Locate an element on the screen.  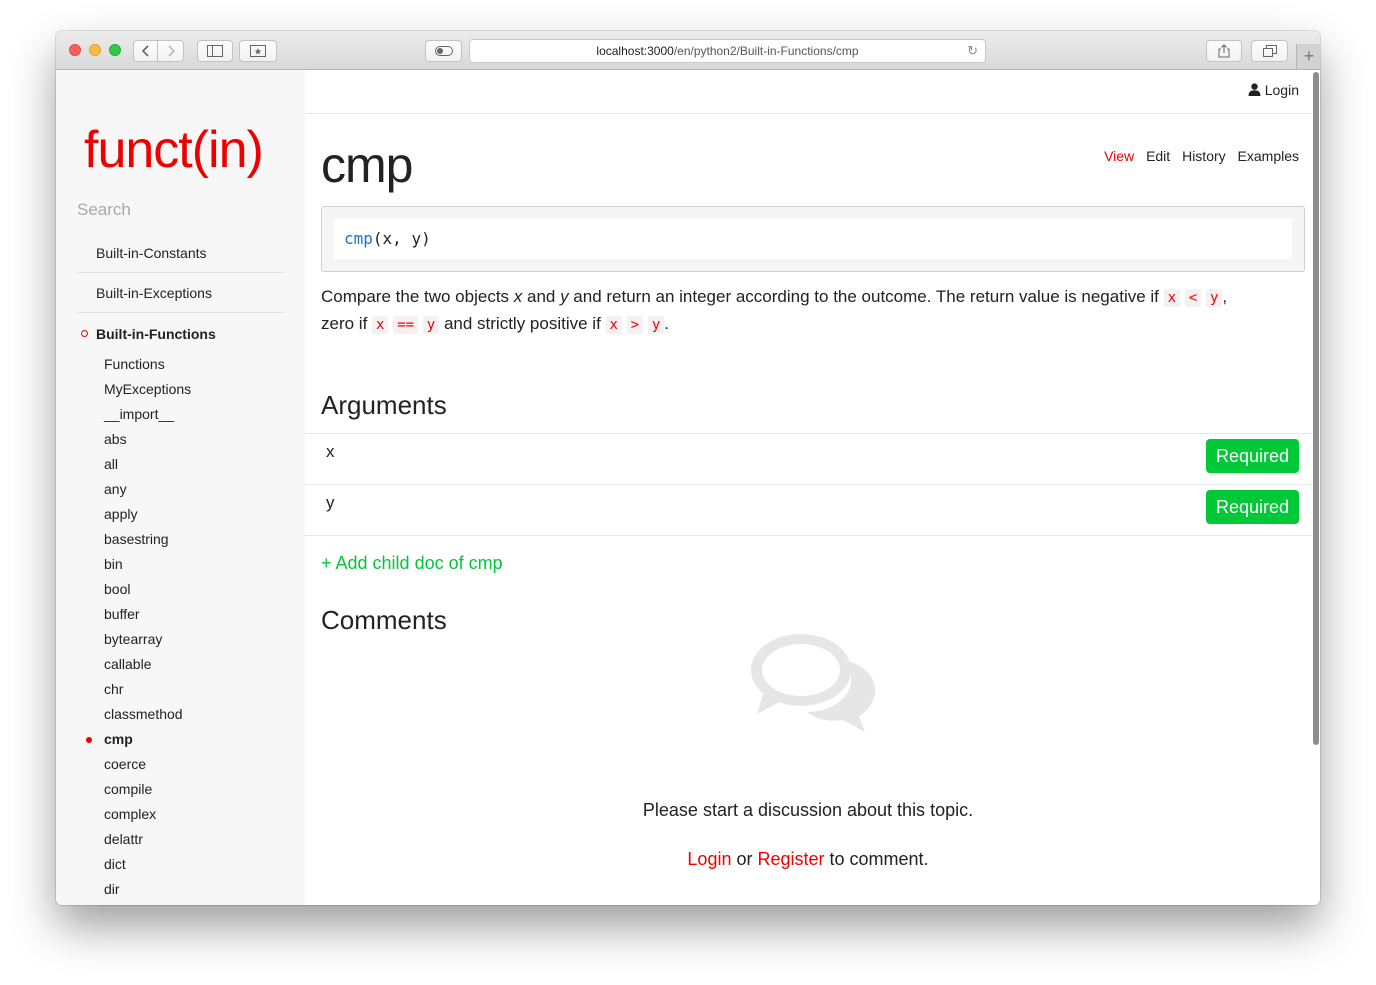
comments-heading: Comments is located at coordinates (384, 620).